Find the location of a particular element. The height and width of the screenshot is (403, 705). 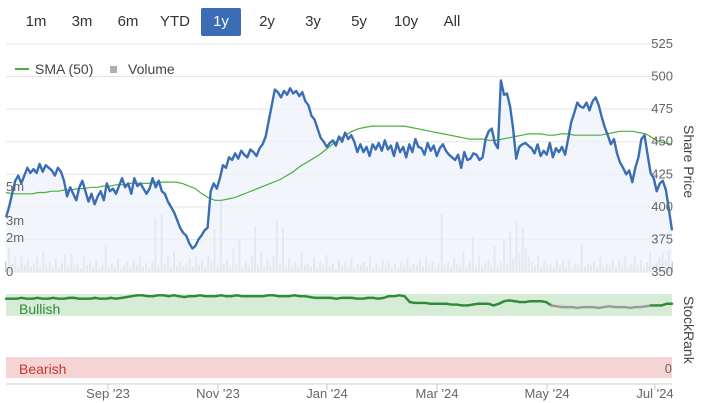

x-tick-label: Mar '24 is located at coordinates (437, 393).